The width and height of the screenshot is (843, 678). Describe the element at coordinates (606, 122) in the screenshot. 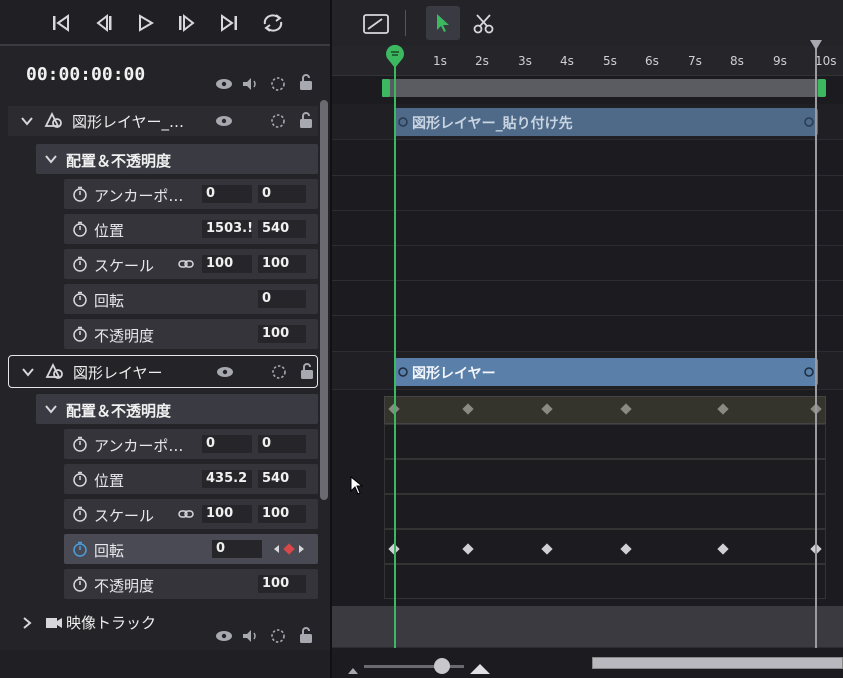

I see `clip-shape-layer-pasted: 図形レイヤー_貼り付け先` at that location.